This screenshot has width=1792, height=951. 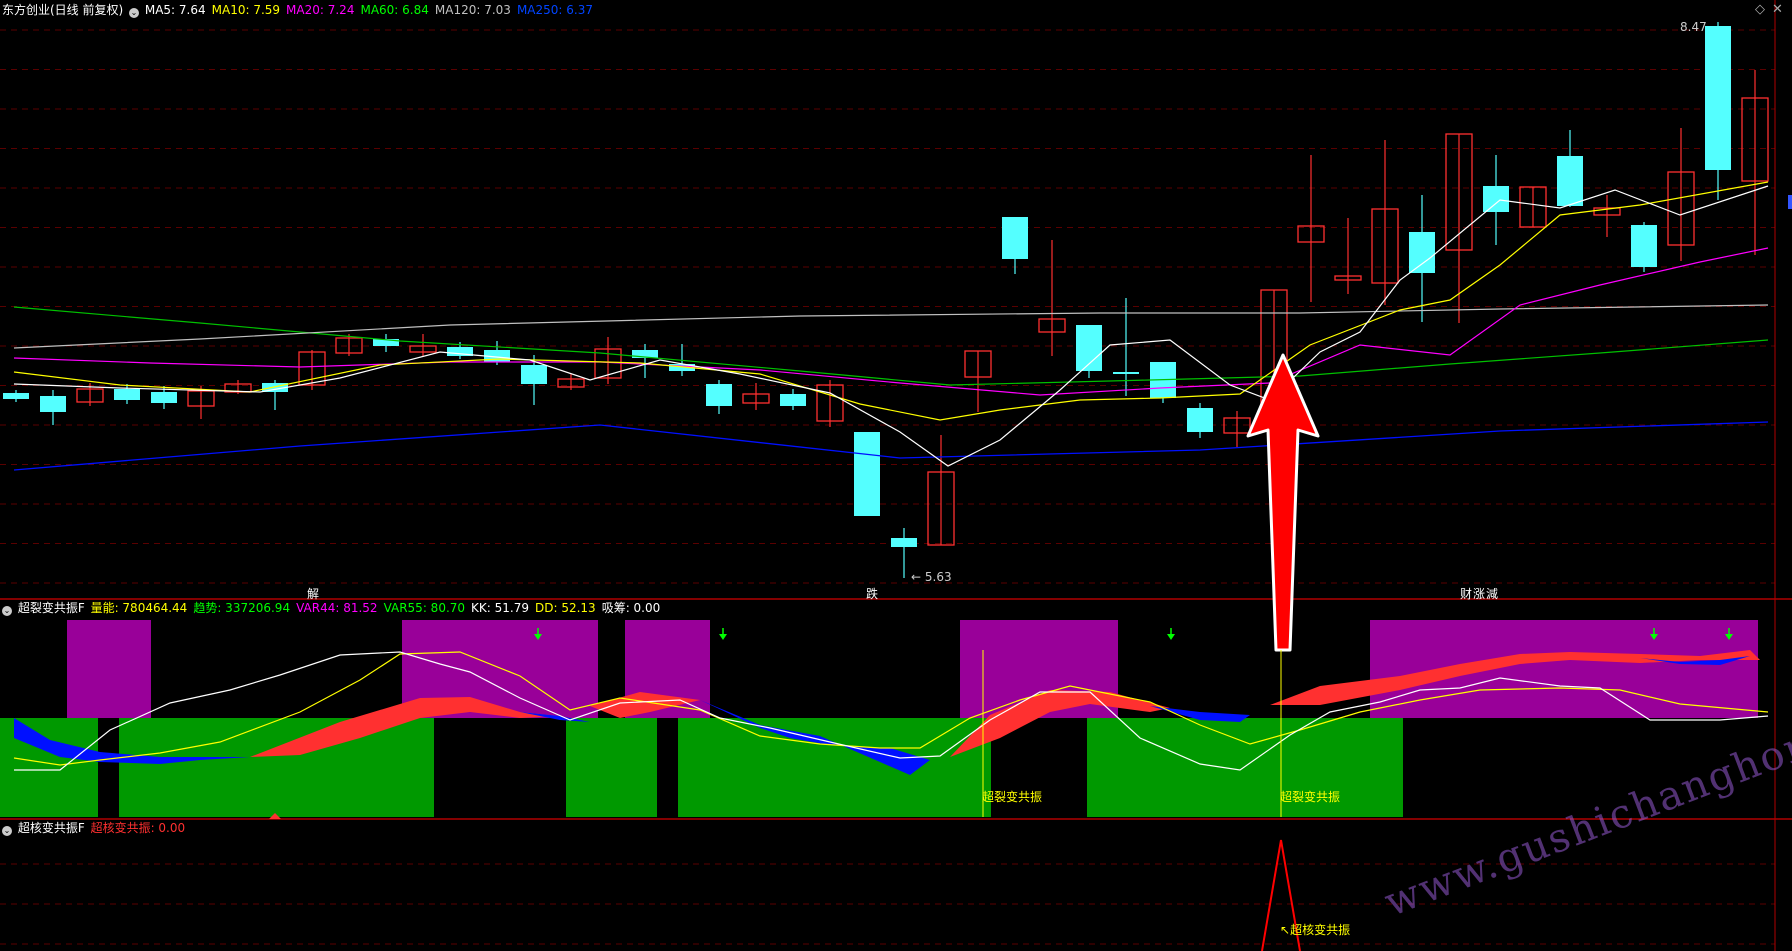 What do you see at coordinates (1790, 202) in the screenshot?
I see `right-edge-marker` at bounding box center [1790, 202].